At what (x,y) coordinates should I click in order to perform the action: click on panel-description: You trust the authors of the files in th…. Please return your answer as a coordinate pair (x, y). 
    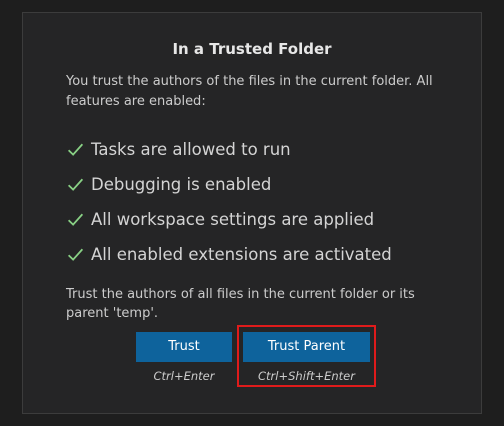
    Looking at the image, I should click on (249, 91).